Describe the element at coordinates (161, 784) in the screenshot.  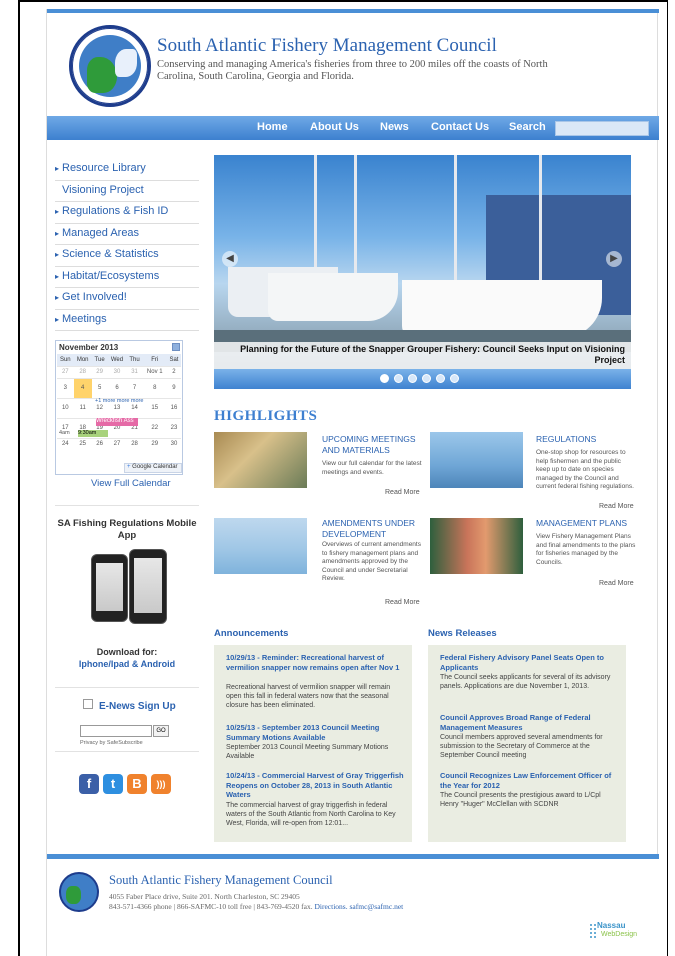
I see `rss-icon: )))` at that location.